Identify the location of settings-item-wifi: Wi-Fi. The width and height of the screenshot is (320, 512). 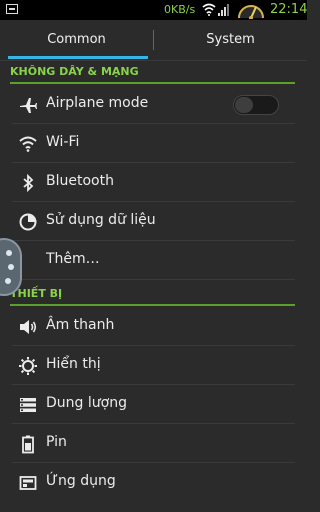
(153, 143).